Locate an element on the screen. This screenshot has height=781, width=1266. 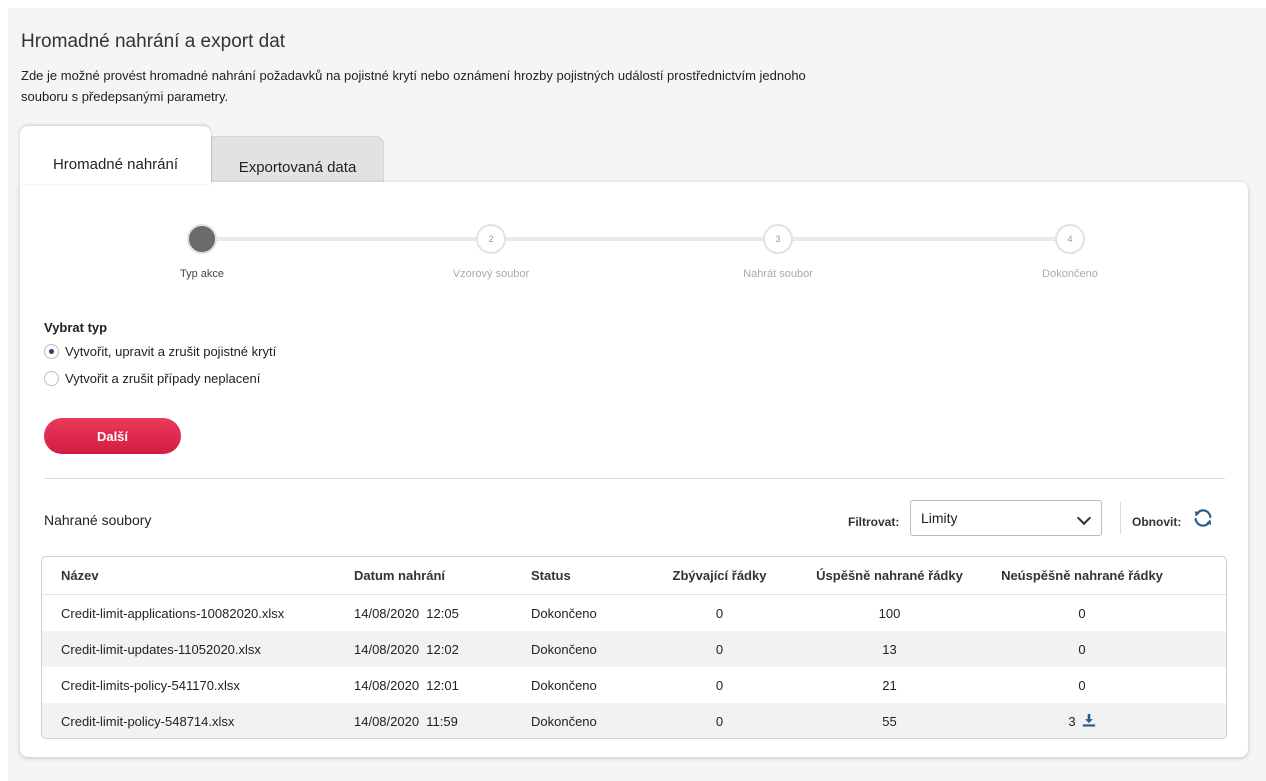
column-header-success: Úspěšně nahrané řádky is located at coordinates (889, 575).